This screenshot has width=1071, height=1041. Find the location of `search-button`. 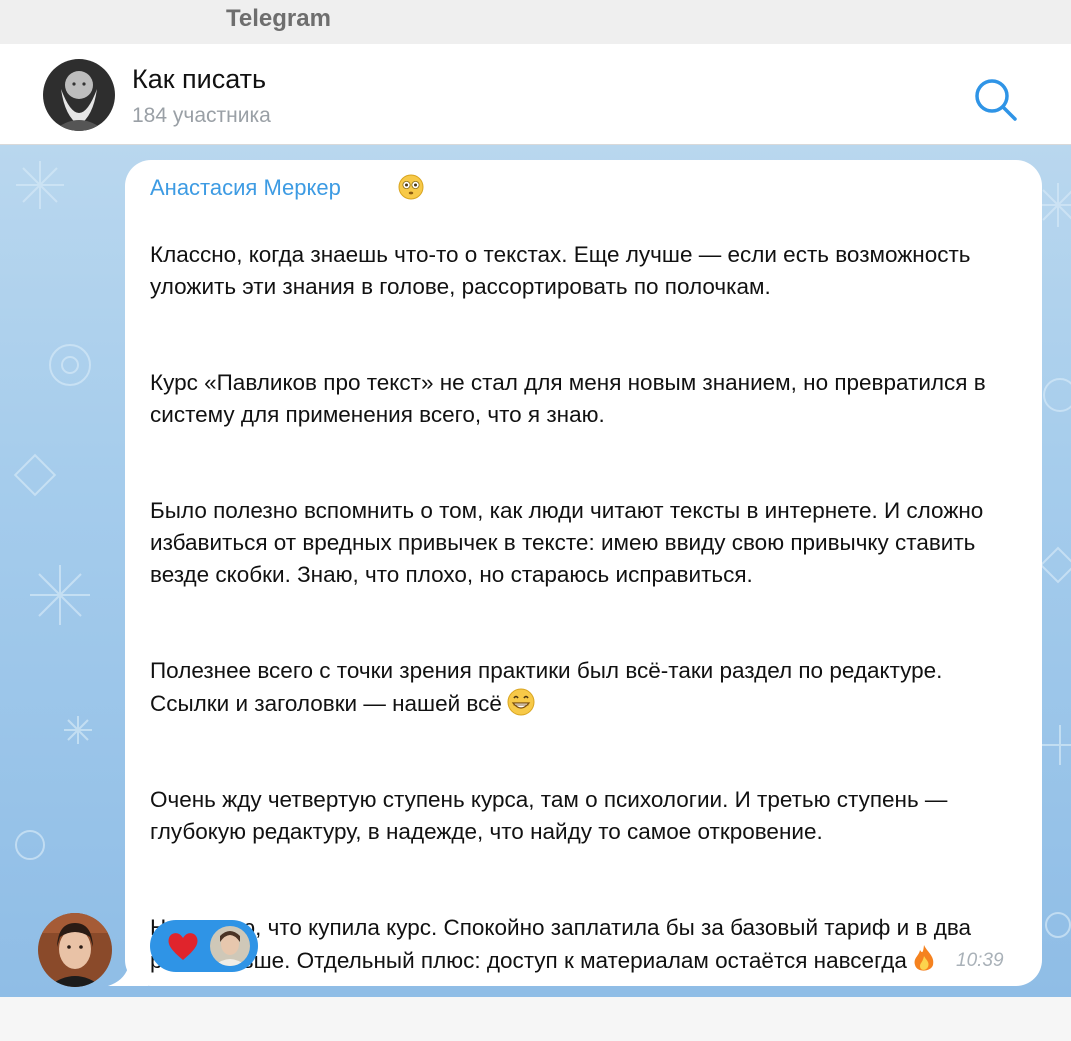

search-button is located at coordinates (995, 99).